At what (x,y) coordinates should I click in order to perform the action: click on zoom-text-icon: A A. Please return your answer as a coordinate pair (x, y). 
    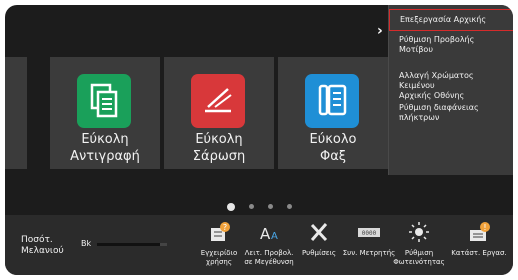
    Looking at the image, I should click on (269, 232).